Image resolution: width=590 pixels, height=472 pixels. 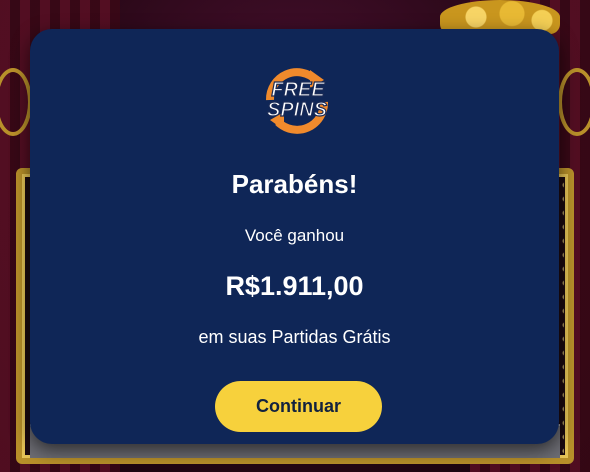 What do you see at coordinates (574, 102) in the screenshot?
I see `frame-handle-right` at bounding box center [574, 102].